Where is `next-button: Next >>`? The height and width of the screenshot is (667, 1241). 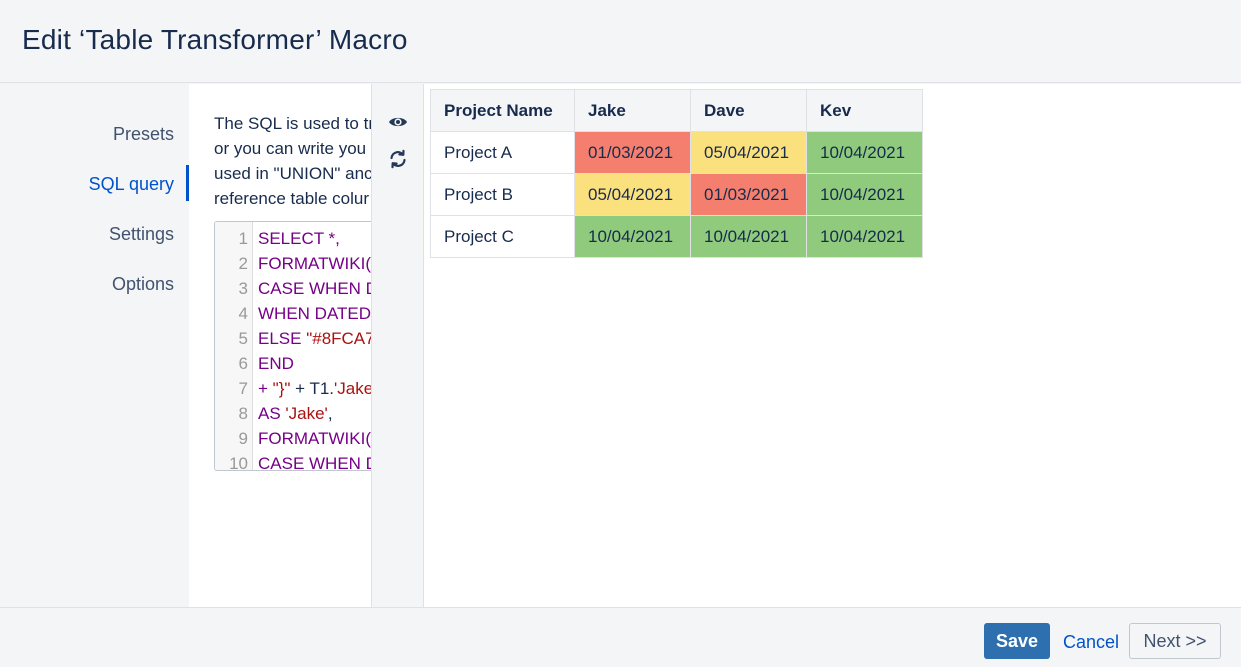 next-button: Next >> is located at coordinates (1175, 641).